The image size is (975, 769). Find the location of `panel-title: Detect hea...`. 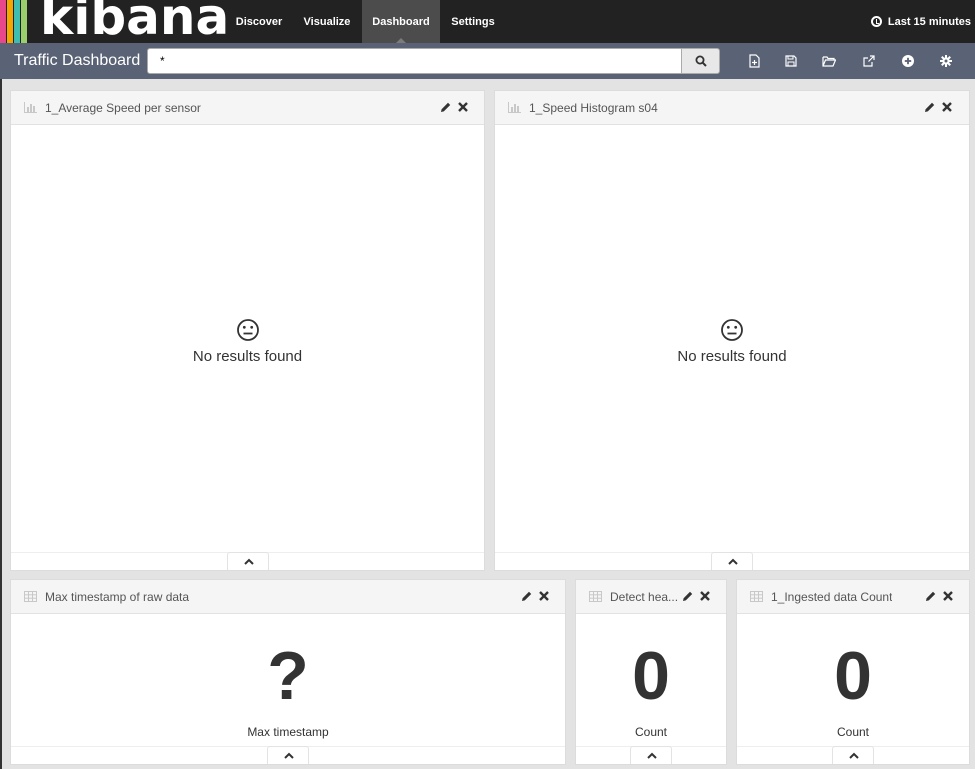

panel-title: Detect hea... is located at coordinates (644, 597).